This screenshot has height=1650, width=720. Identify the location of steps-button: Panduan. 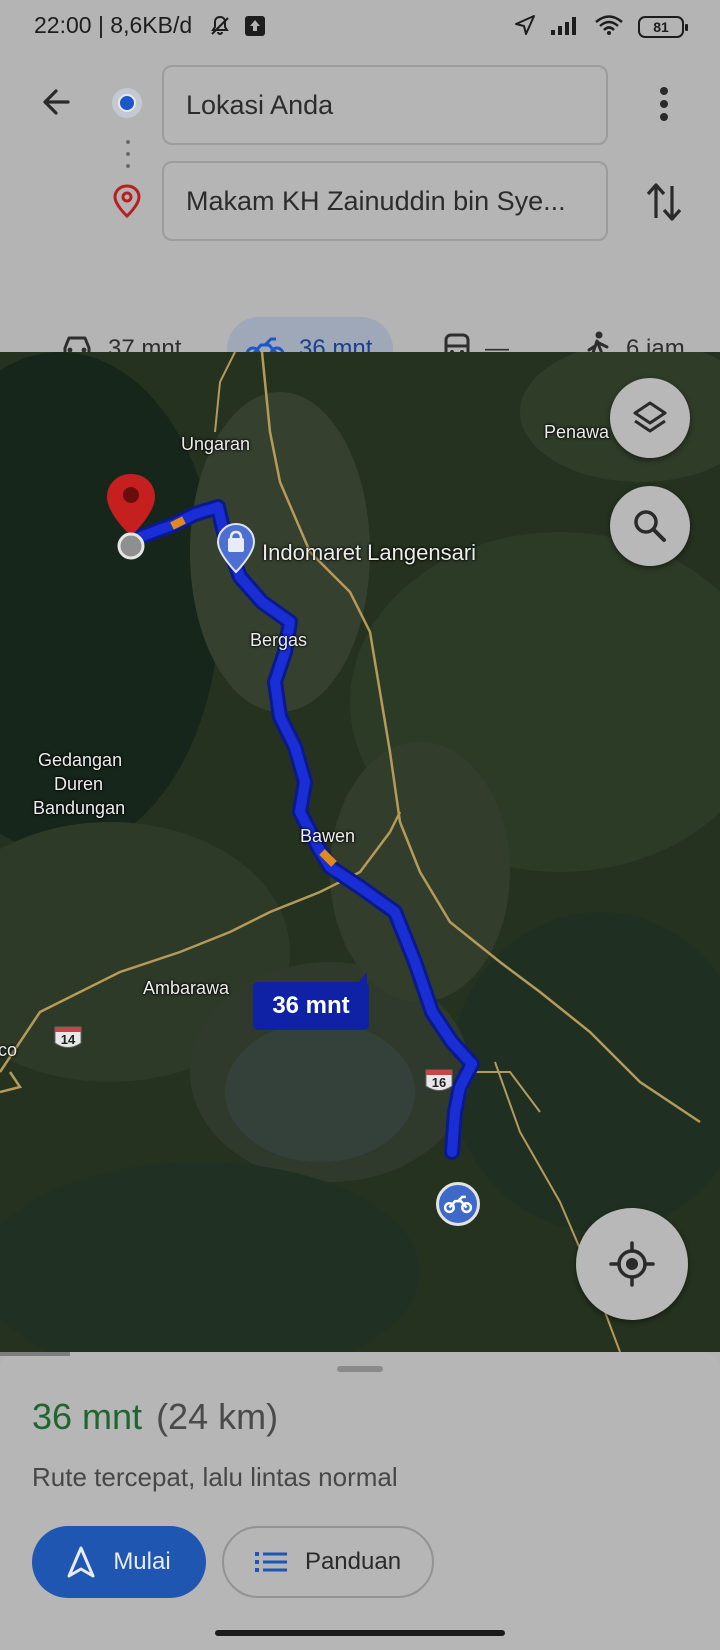
(328, 1562).